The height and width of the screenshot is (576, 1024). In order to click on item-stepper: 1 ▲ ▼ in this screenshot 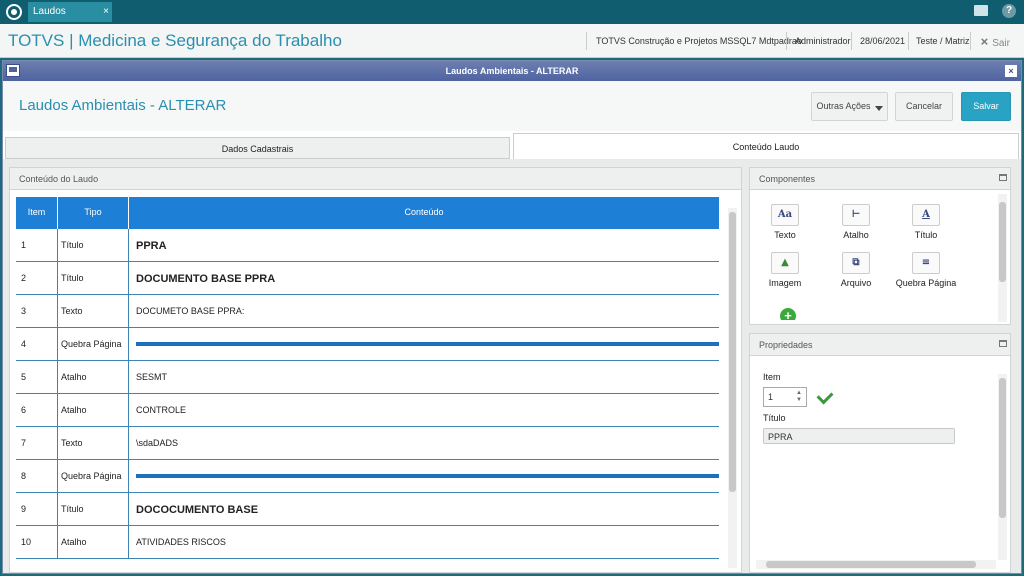, I will do `click(785, 397)`.